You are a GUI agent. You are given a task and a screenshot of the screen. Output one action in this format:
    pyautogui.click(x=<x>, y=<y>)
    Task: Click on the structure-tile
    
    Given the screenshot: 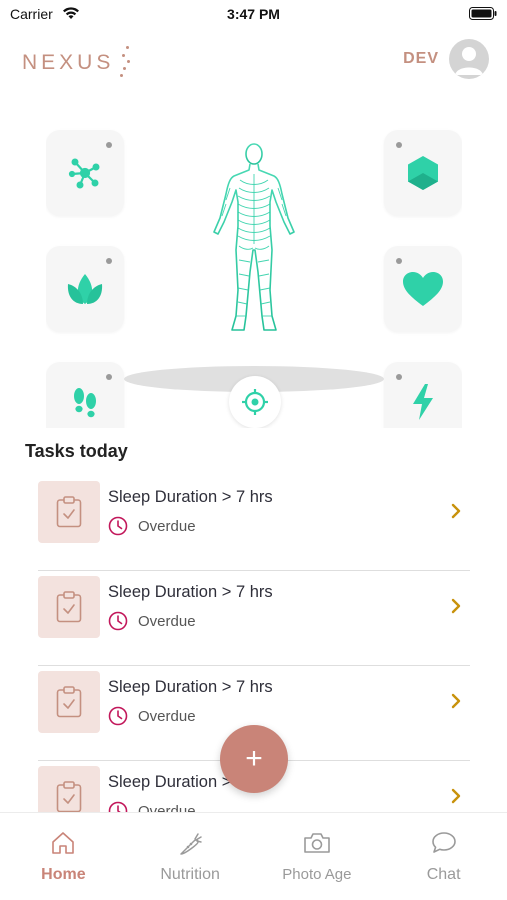 What is the action you would take?
    pyautogui.click(x=423, y=173)
    